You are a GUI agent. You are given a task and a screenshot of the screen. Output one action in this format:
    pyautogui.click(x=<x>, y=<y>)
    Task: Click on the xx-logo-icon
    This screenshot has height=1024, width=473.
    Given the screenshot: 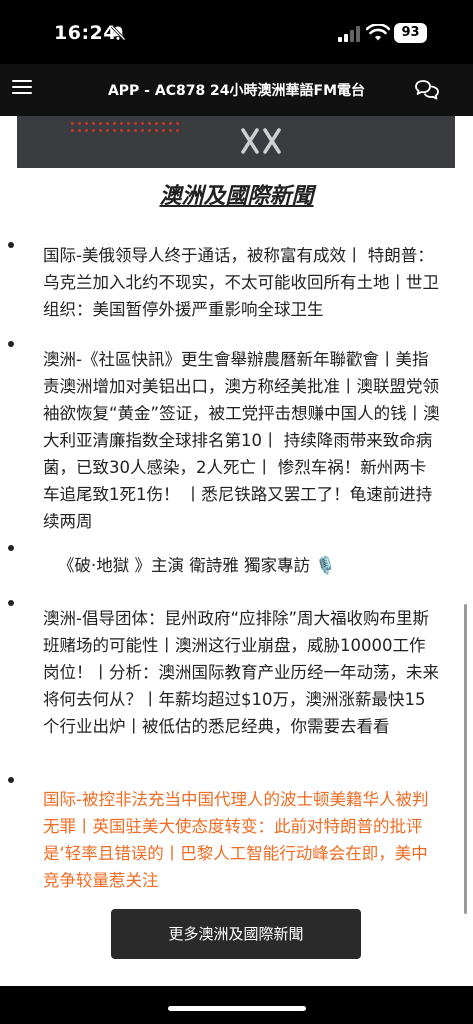 What is the action you would take?
    pyautogui.click(x=261, y=141)
    